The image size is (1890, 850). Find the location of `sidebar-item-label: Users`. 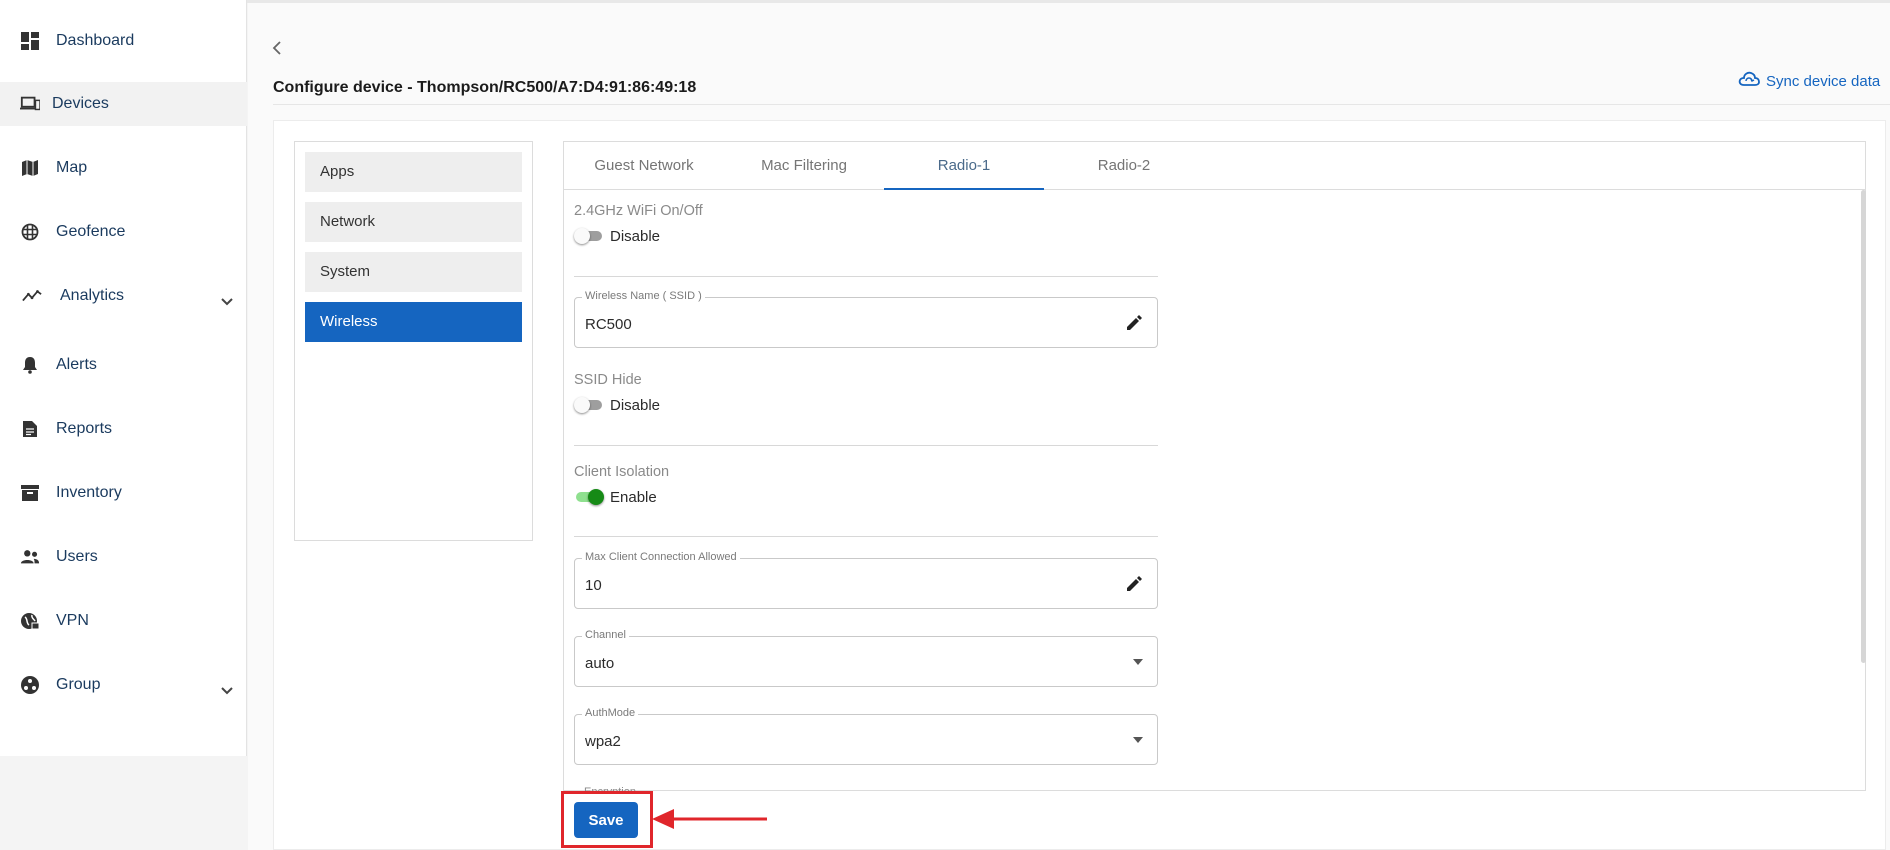

sidebar-item-label: Users is located at coordinates (77, 556).